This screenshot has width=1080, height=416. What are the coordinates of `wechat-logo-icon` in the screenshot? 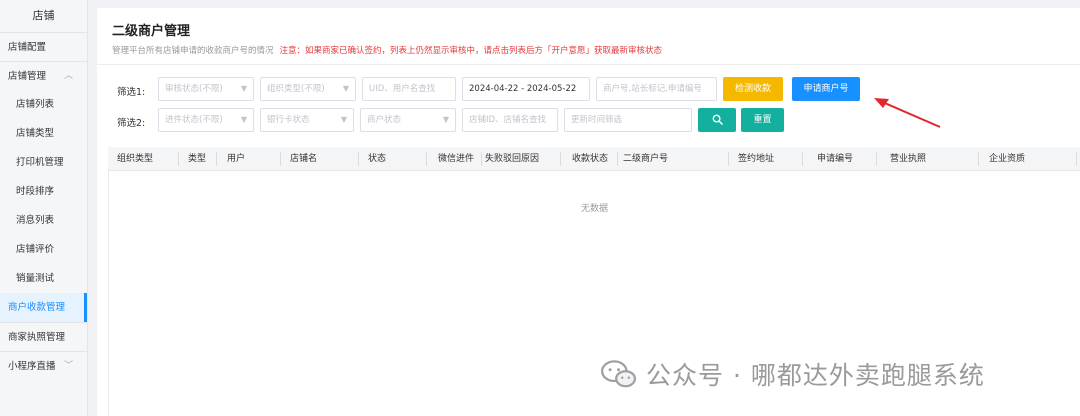 It's located at (619, 374).